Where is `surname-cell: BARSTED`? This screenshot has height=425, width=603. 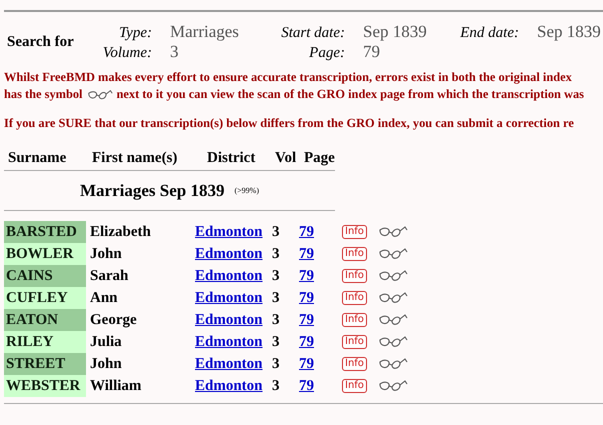
surname-cell: BARSTED is located at coordinates (45, 232).